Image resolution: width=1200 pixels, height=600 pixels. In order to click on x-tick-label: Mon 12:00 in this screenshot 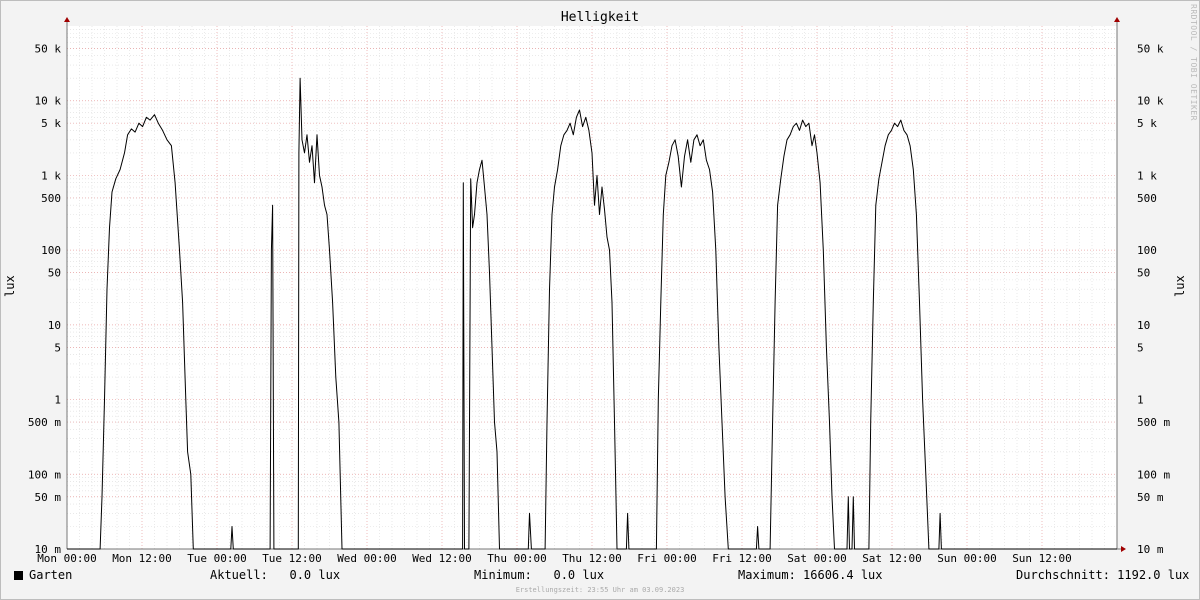, I will do `click(142, 558)`.